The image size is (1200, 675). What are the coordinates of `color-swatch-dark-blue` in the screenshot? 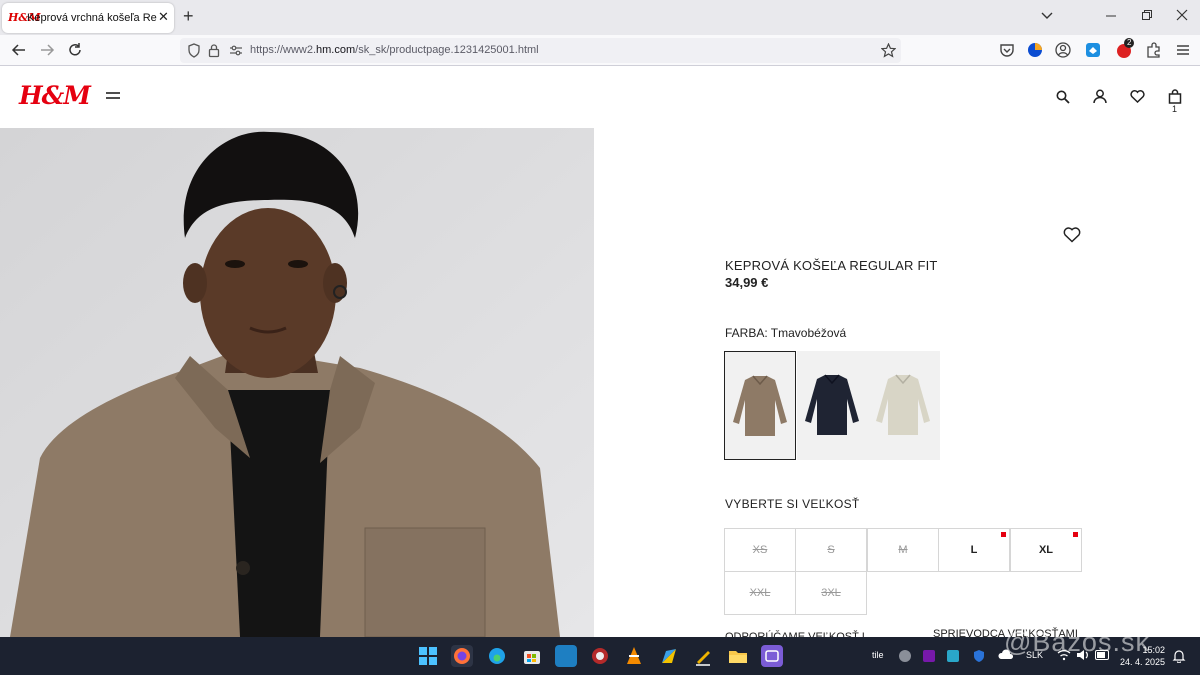 It's located at (833, 405).